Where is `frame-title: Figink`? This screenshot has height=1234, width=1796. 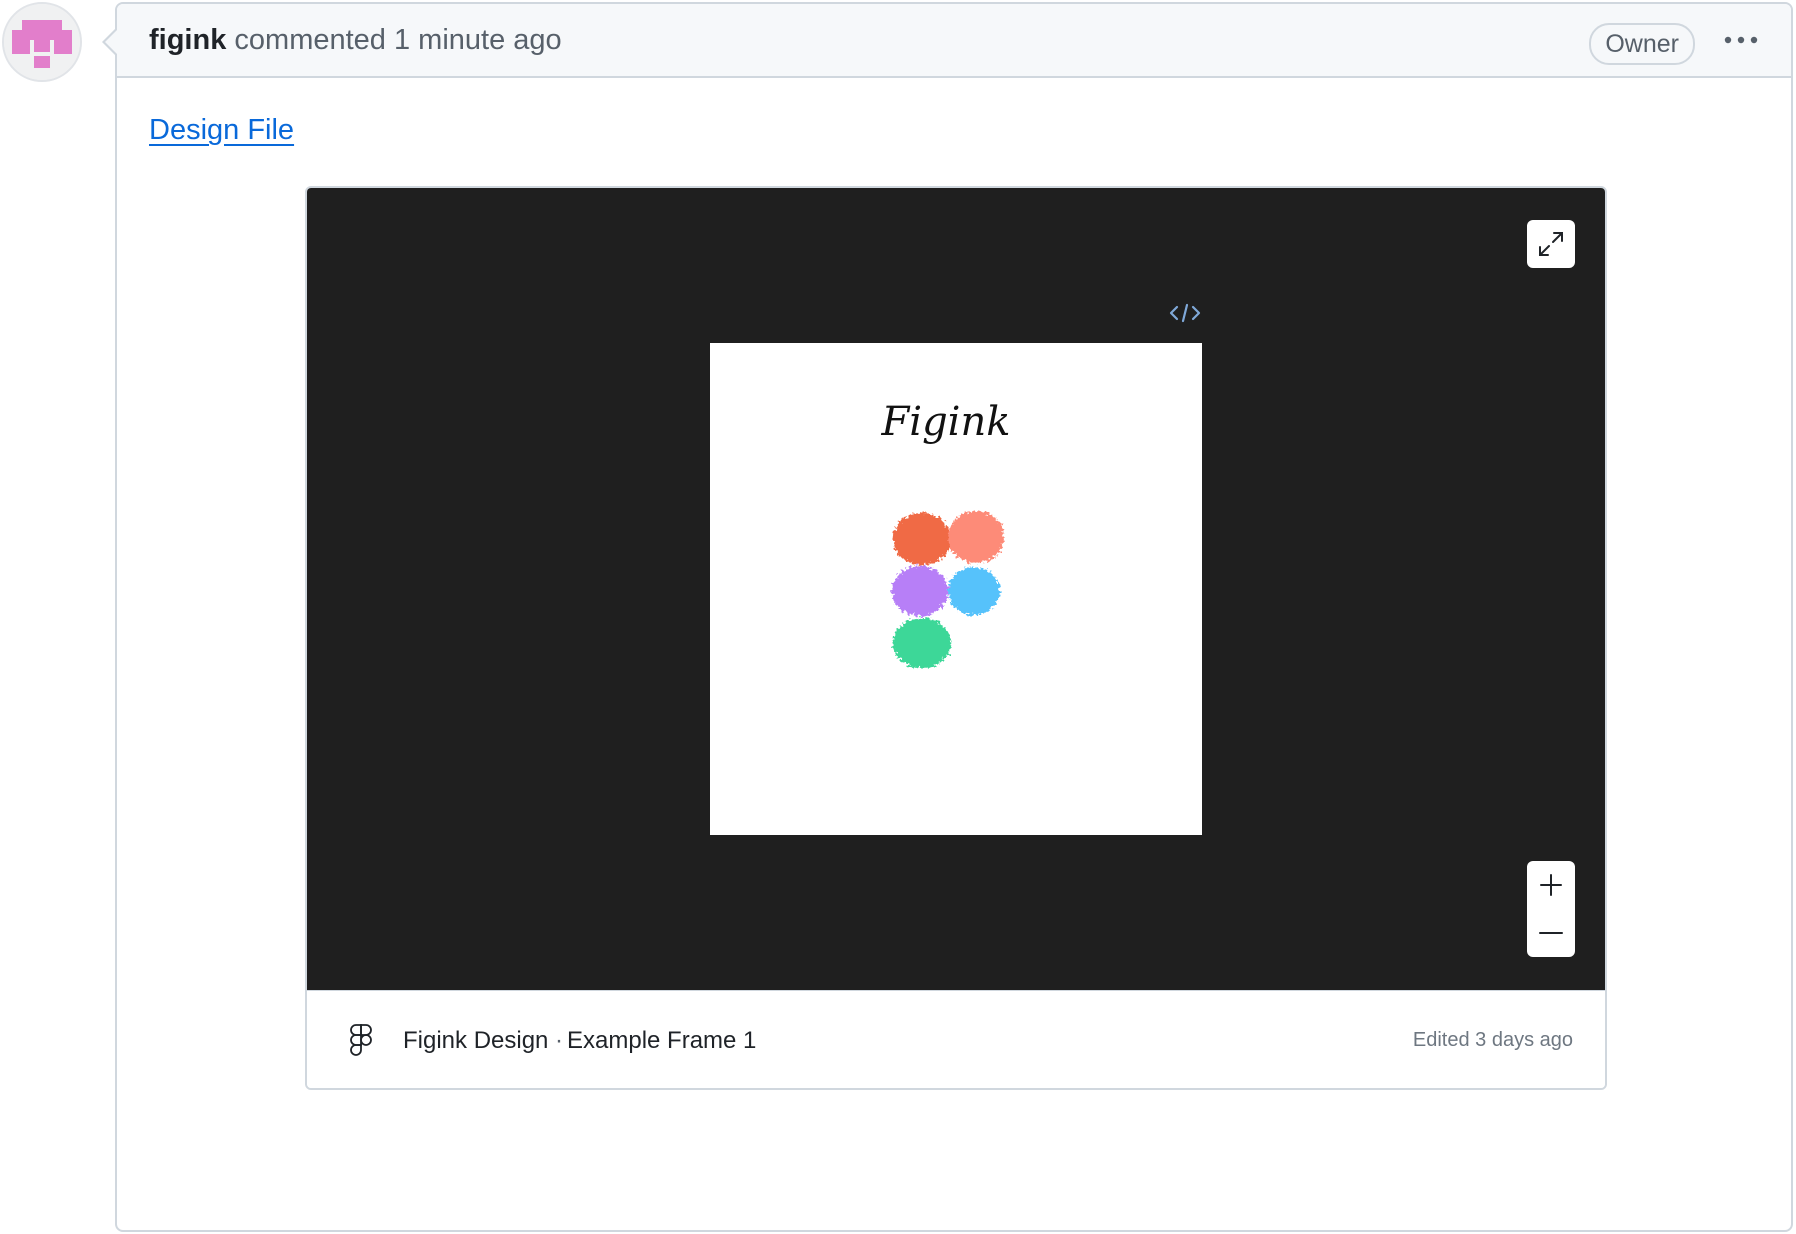
frame-title: Figink is located at coordinates (946, 422).